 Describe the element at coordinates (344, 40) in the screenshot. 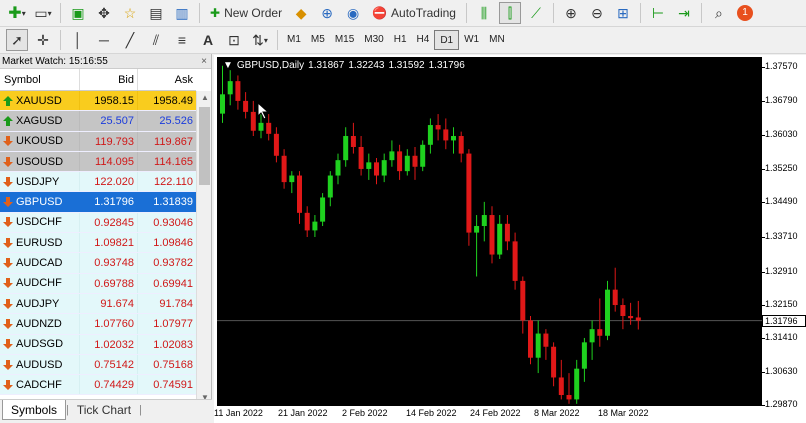

I see `timeframe-m15-button: M15` at that location.